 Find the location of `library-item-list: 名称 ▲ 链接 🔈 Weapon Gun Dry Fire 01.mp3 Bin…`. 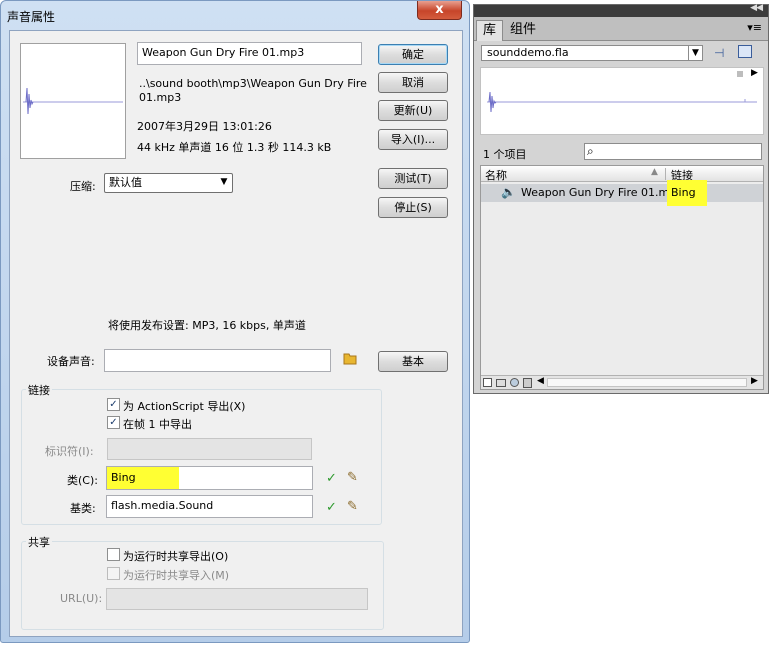

library-item-list: 名称 ▲ 链接 🔈 Weapon Gun Dry Fire 01.mp3 Bin… is located at coordinates (622, 277).